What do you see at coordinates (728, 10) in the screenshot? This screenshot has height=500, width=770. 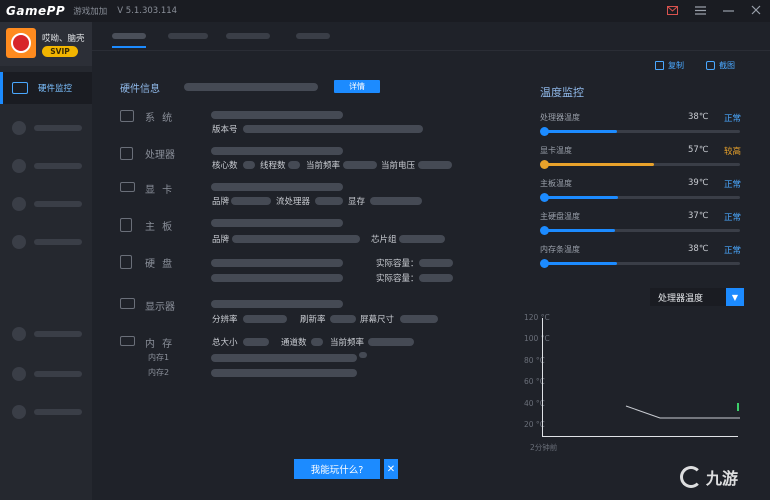 I see `minimize-icon` at bounding box center [728, 10].